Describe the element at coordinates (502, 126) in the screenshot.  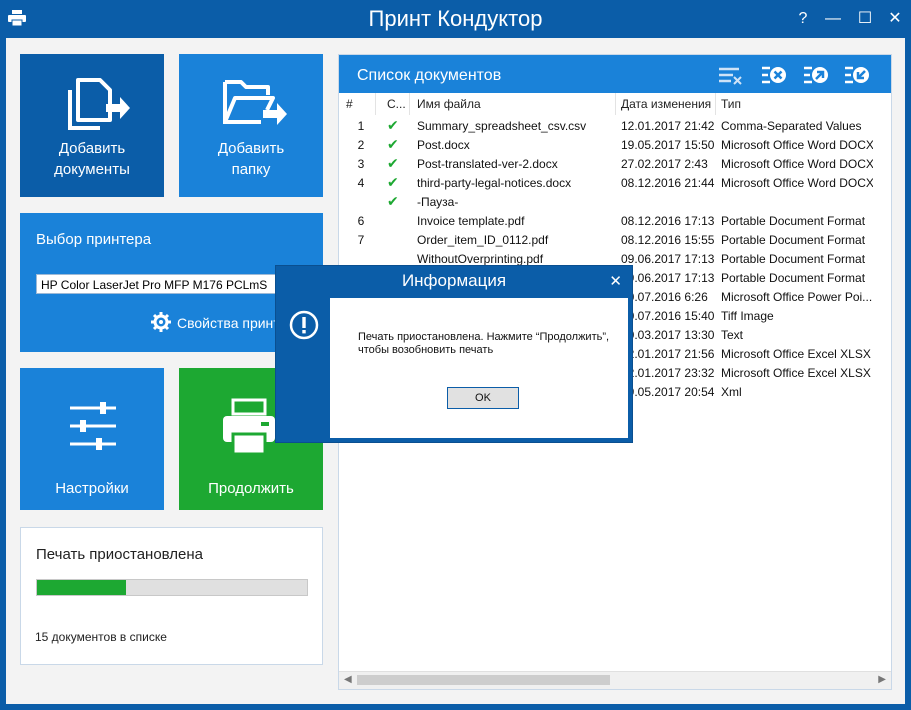
I see `row-file-name: Summary_spreadsheet_csv.csv` at that location.